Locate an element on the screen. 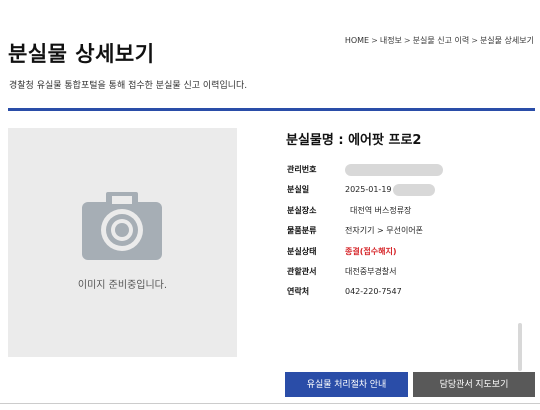 The width and height of the screenshot is (540, 410). info-label: 분실일 is located at coordinates (298, 190).